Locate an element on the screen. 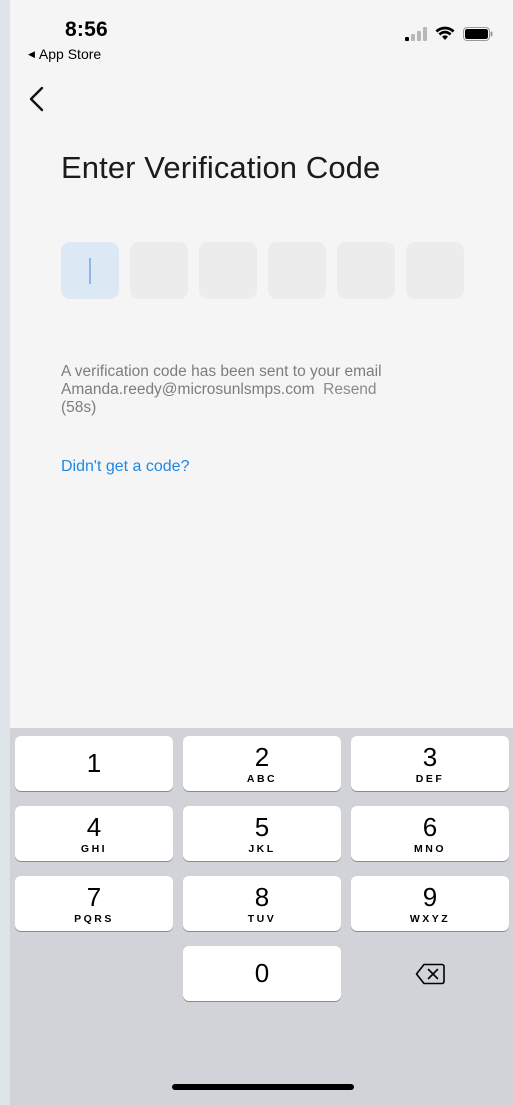 The image size is (513, 1105). back-to-app-store: ◀ App Store is located at coordinates (64, 54).